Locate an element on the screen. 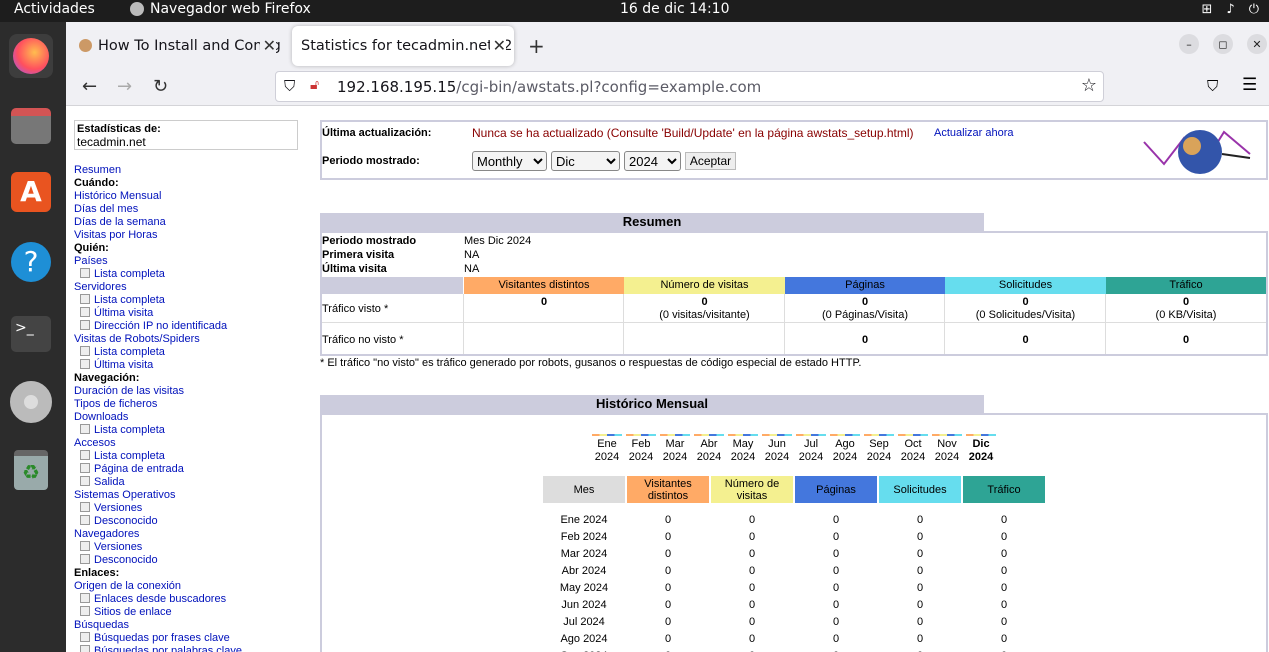 This screenshot has height=652, width=1269. summary-col-header: Número de visitas is located at coordinates (704, 285).